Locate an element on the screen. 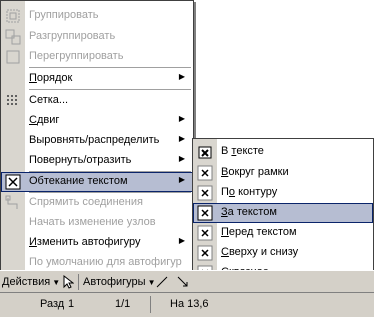 The height and width of the screenshot is (317, 374). menu-item-edit-points: Начать изменение узлов is located at coordinates (97, 223).